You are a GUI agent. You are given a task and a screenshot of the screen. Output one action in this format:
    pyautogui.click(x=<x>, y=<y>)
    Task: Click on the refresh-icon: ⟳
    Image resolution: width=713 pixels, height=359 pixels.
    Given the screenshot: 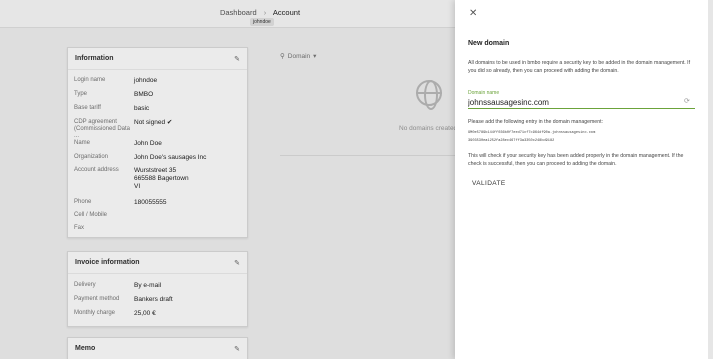 What is the action you would take?
    pyautogui.click(x=687, y=101)
    